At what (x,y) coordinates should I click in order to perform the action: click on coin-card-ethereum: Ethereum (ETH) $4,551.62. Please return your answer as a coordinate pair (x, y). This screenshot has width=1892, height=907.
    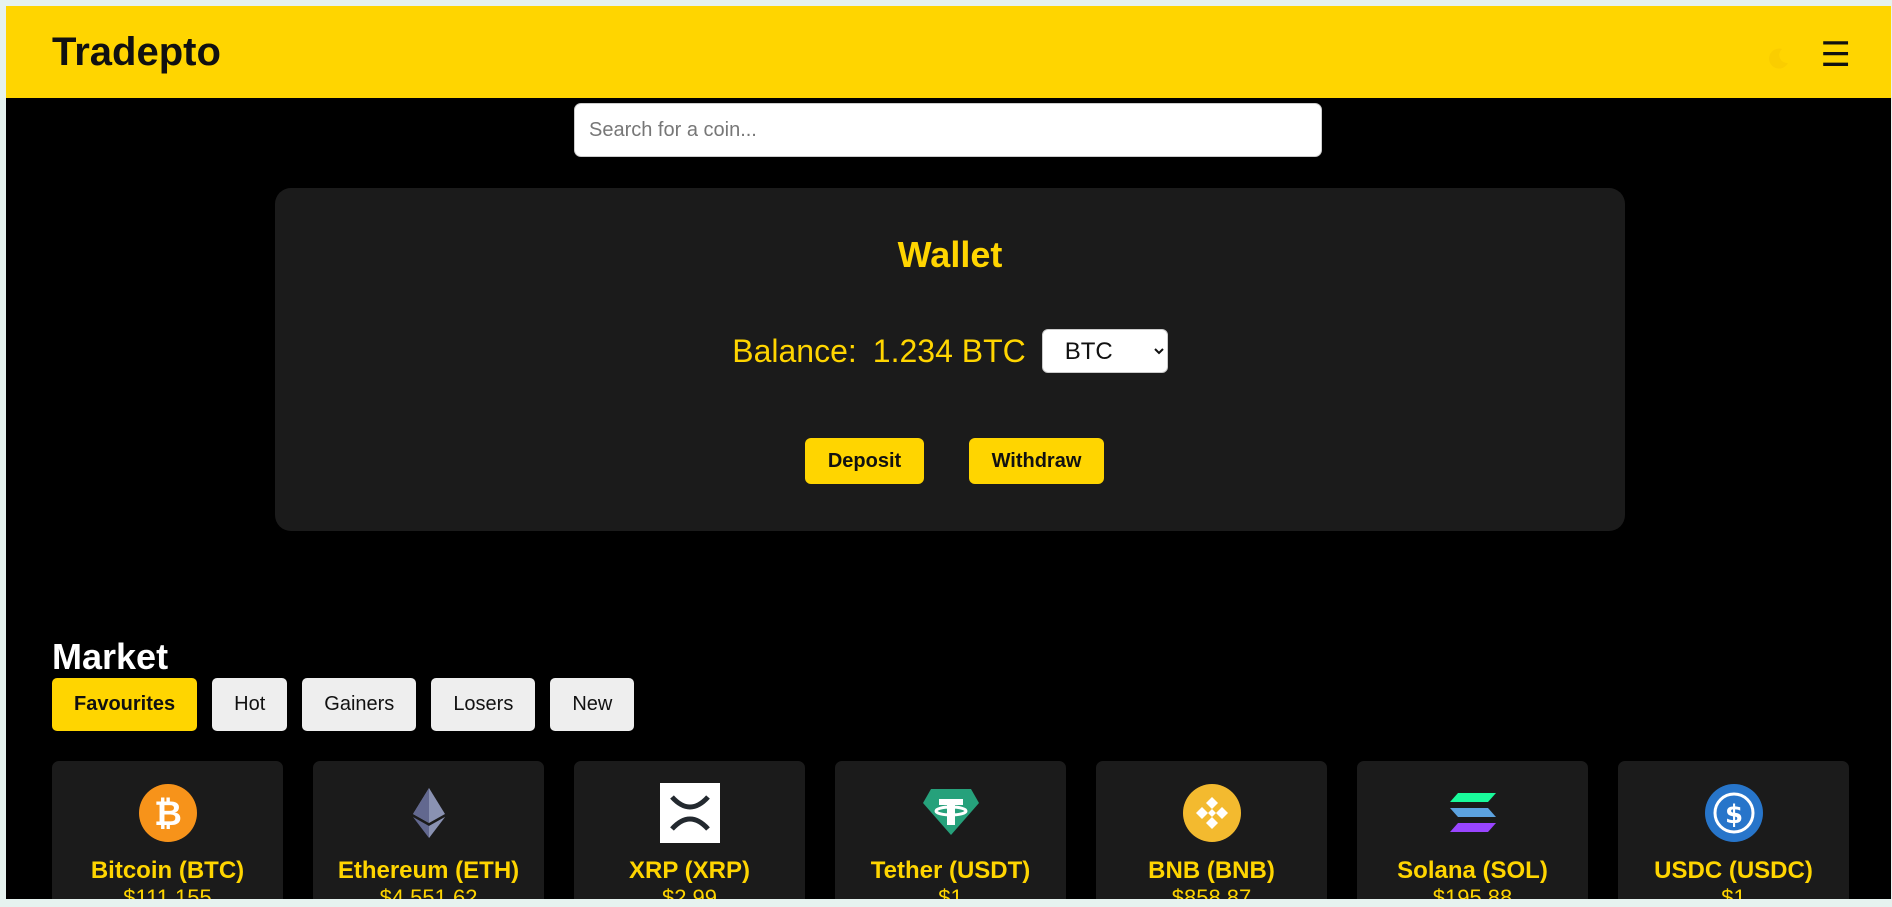
    Looking at the image, I should click on (428, 830).